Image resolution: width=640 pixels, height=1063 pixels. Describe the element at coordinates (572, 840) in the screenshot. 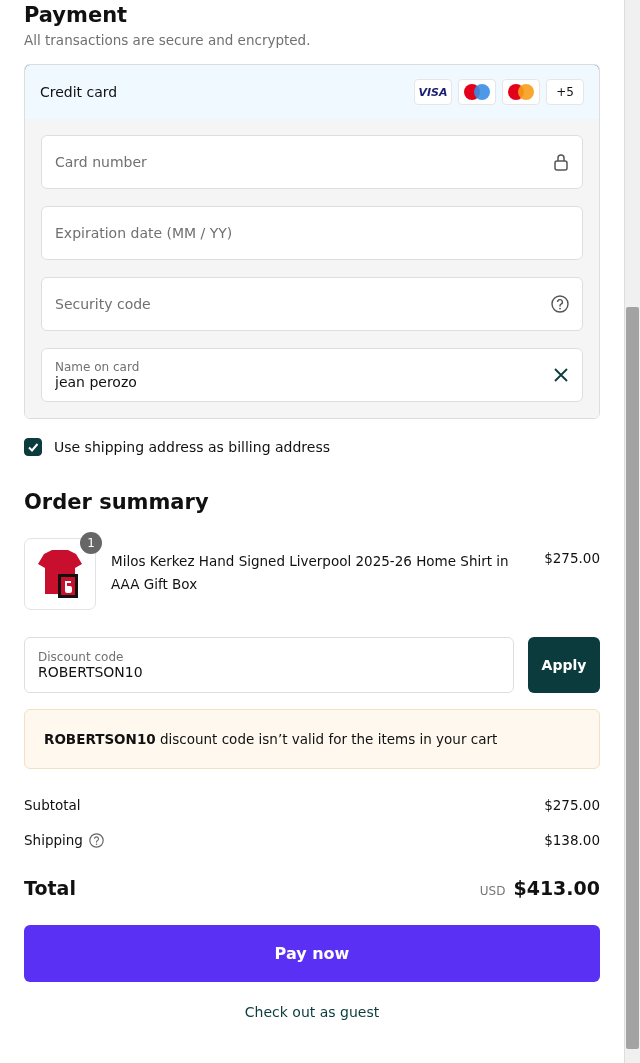

I see `line-value: $138.00` at that location.